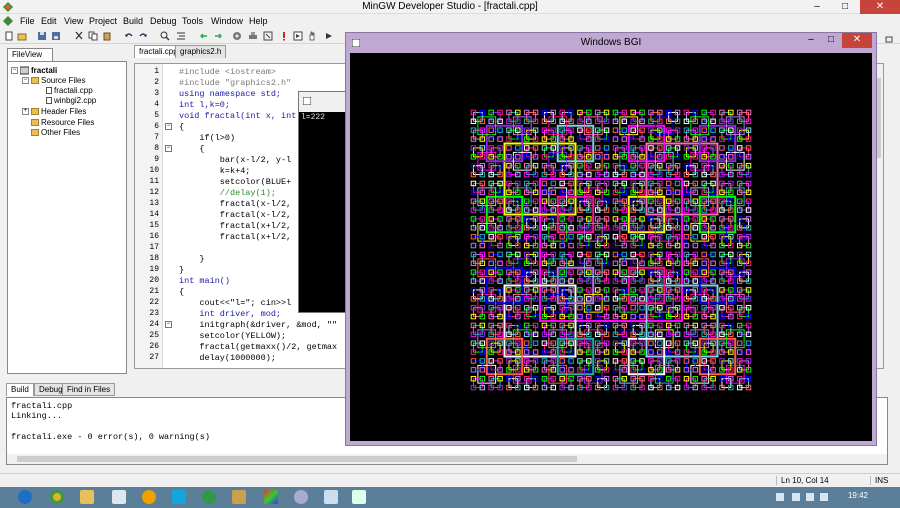 This screenshot has width=900, height=508. Describe the element at coordinates (253, 36) in the screenshot. I see `build-icon` at that location.